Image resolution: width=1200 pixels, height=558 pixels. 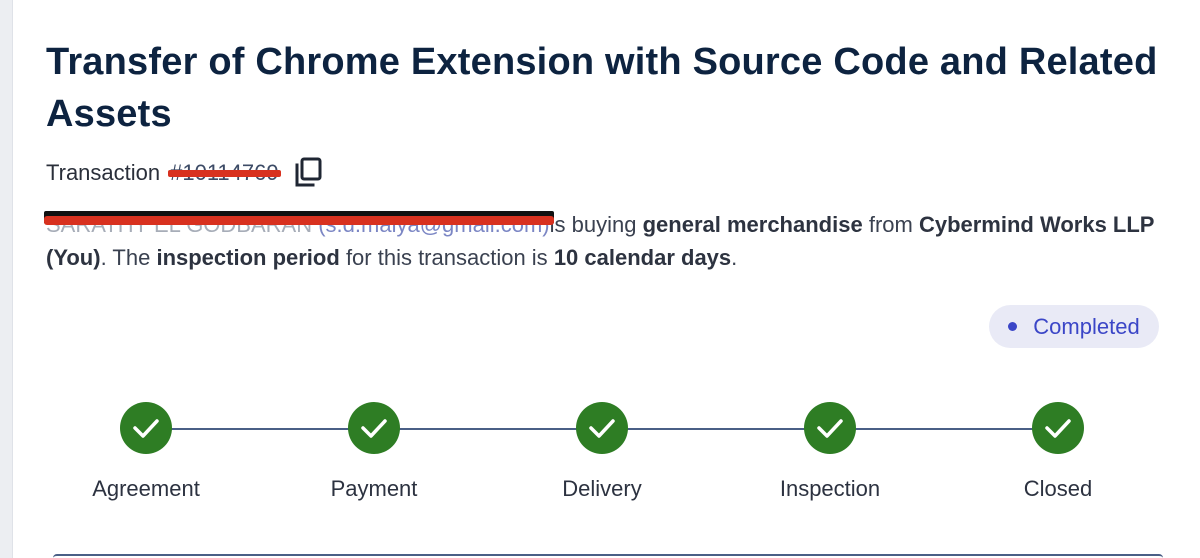 What do you see at coordinates (308, 173) in the screenshot?
I see `copy-icon` at bounding box center [308, 173].